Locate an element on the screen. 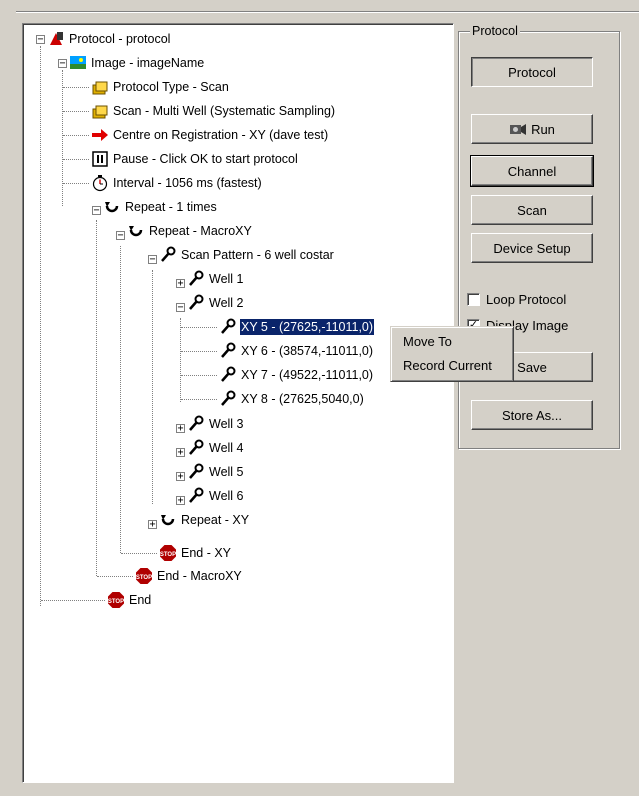  tree-node-label: Well 4 is located at coordinates (226, 448).